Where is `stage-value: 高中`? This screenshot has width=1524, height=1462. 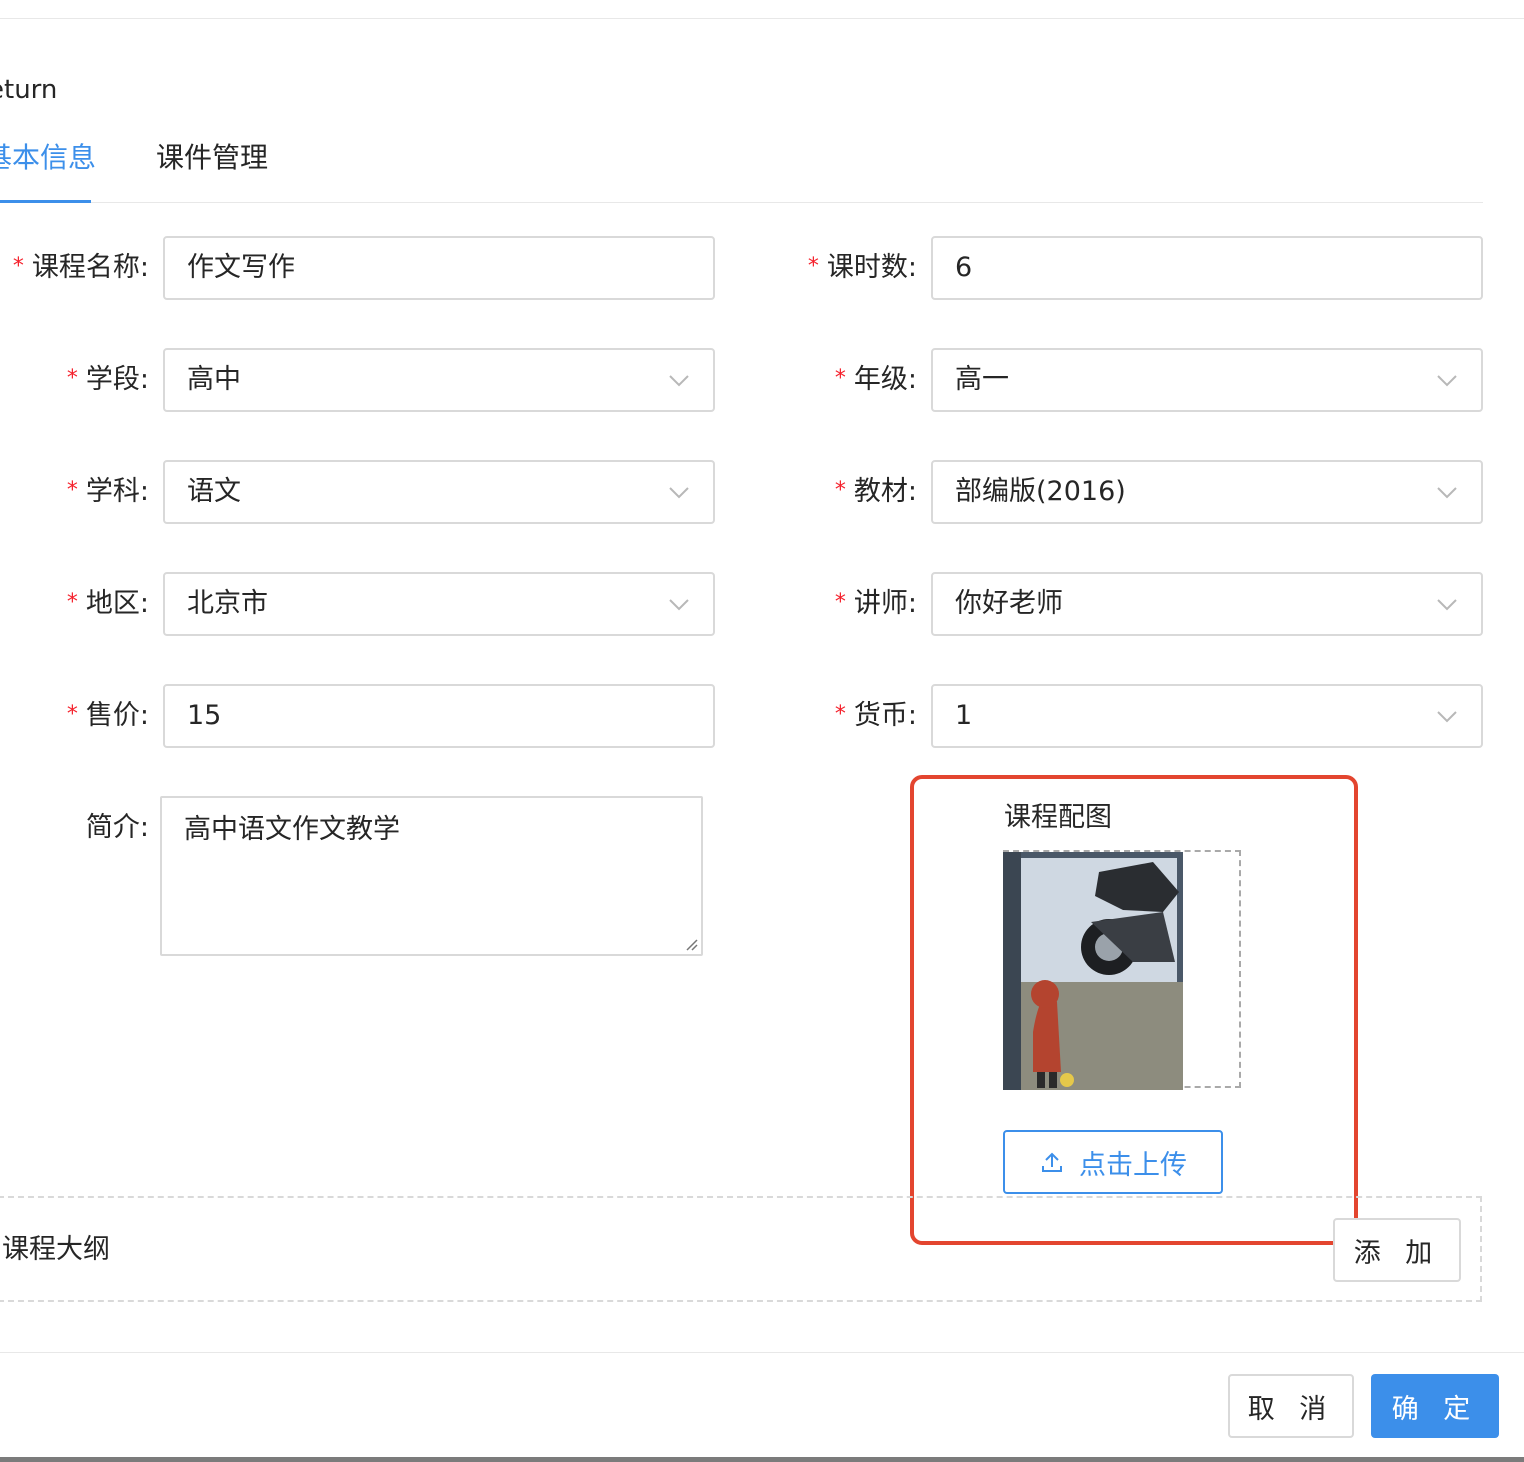
stage-value: 高中 is located at coordinates (214, 379).